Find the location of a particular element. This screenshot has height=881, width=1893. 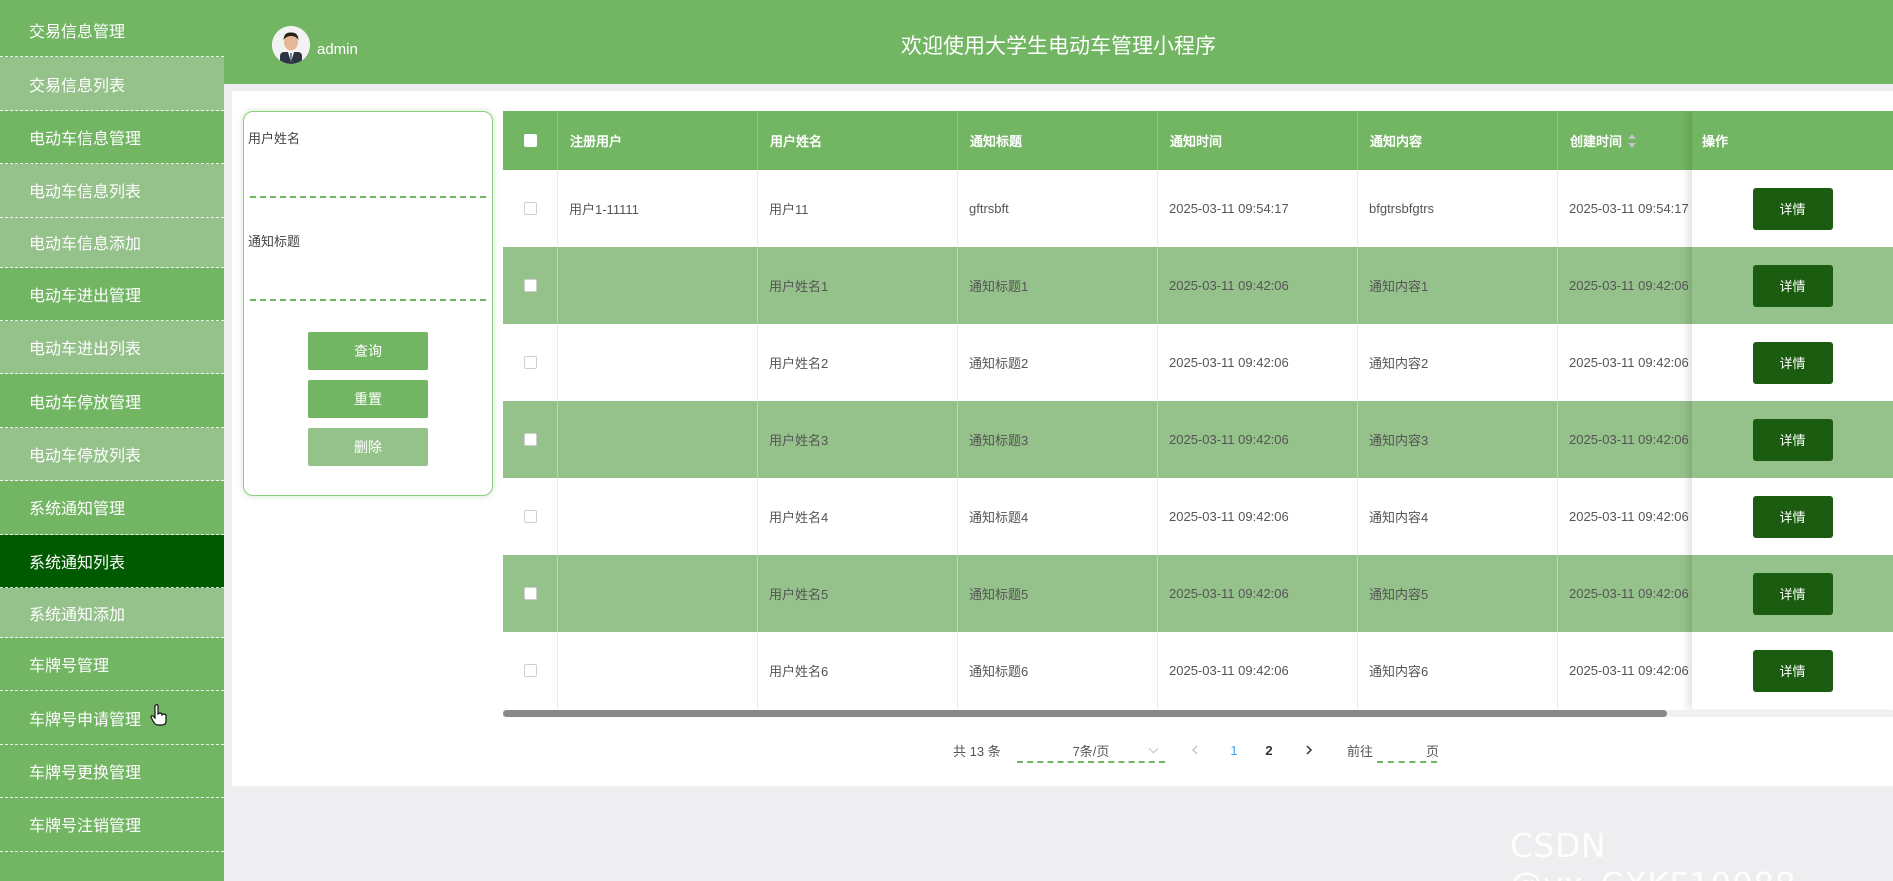

sidebar-item-label: 车牌号注销管理 is located at coordinates (85, 827).